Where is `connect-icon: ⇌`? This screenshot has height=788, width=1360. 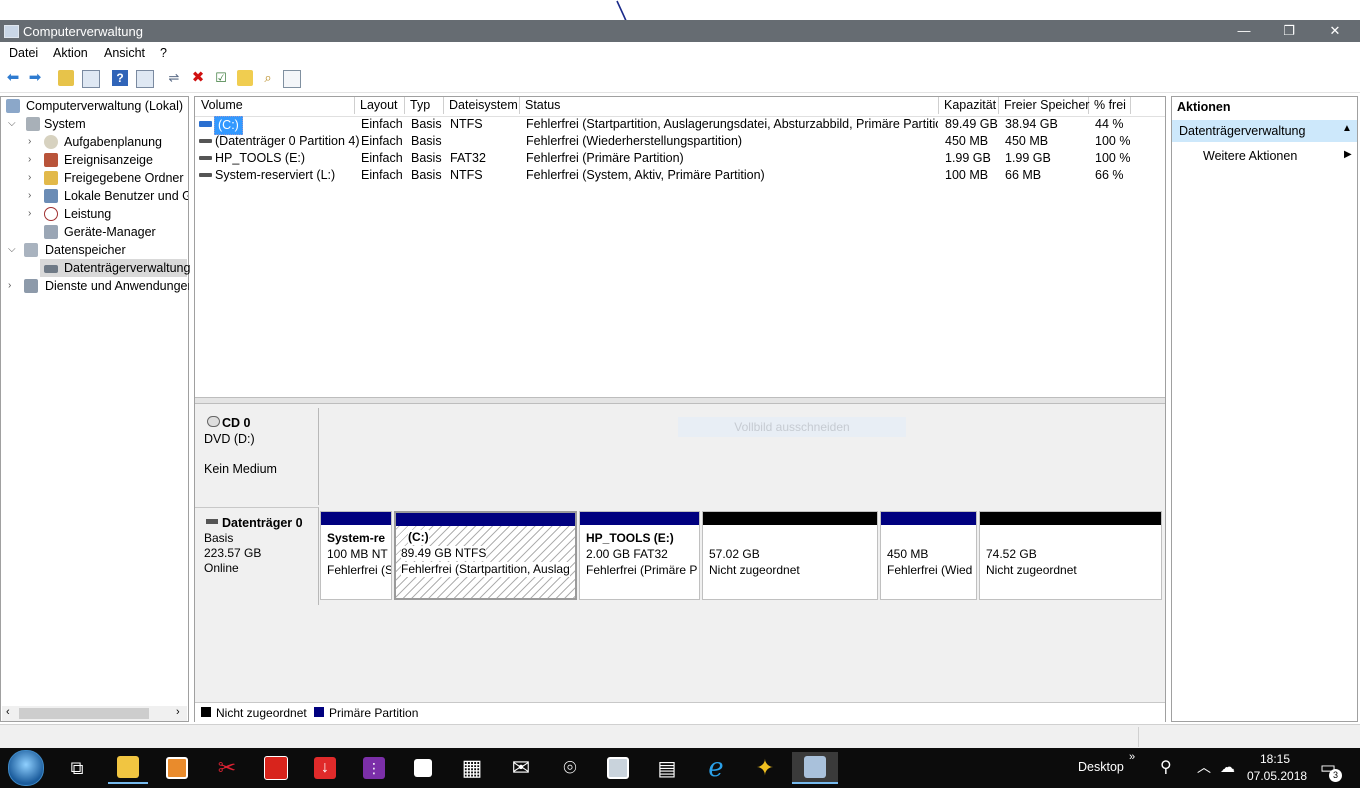 connect-icon: ⇌ is located at coordinates (174, 78).